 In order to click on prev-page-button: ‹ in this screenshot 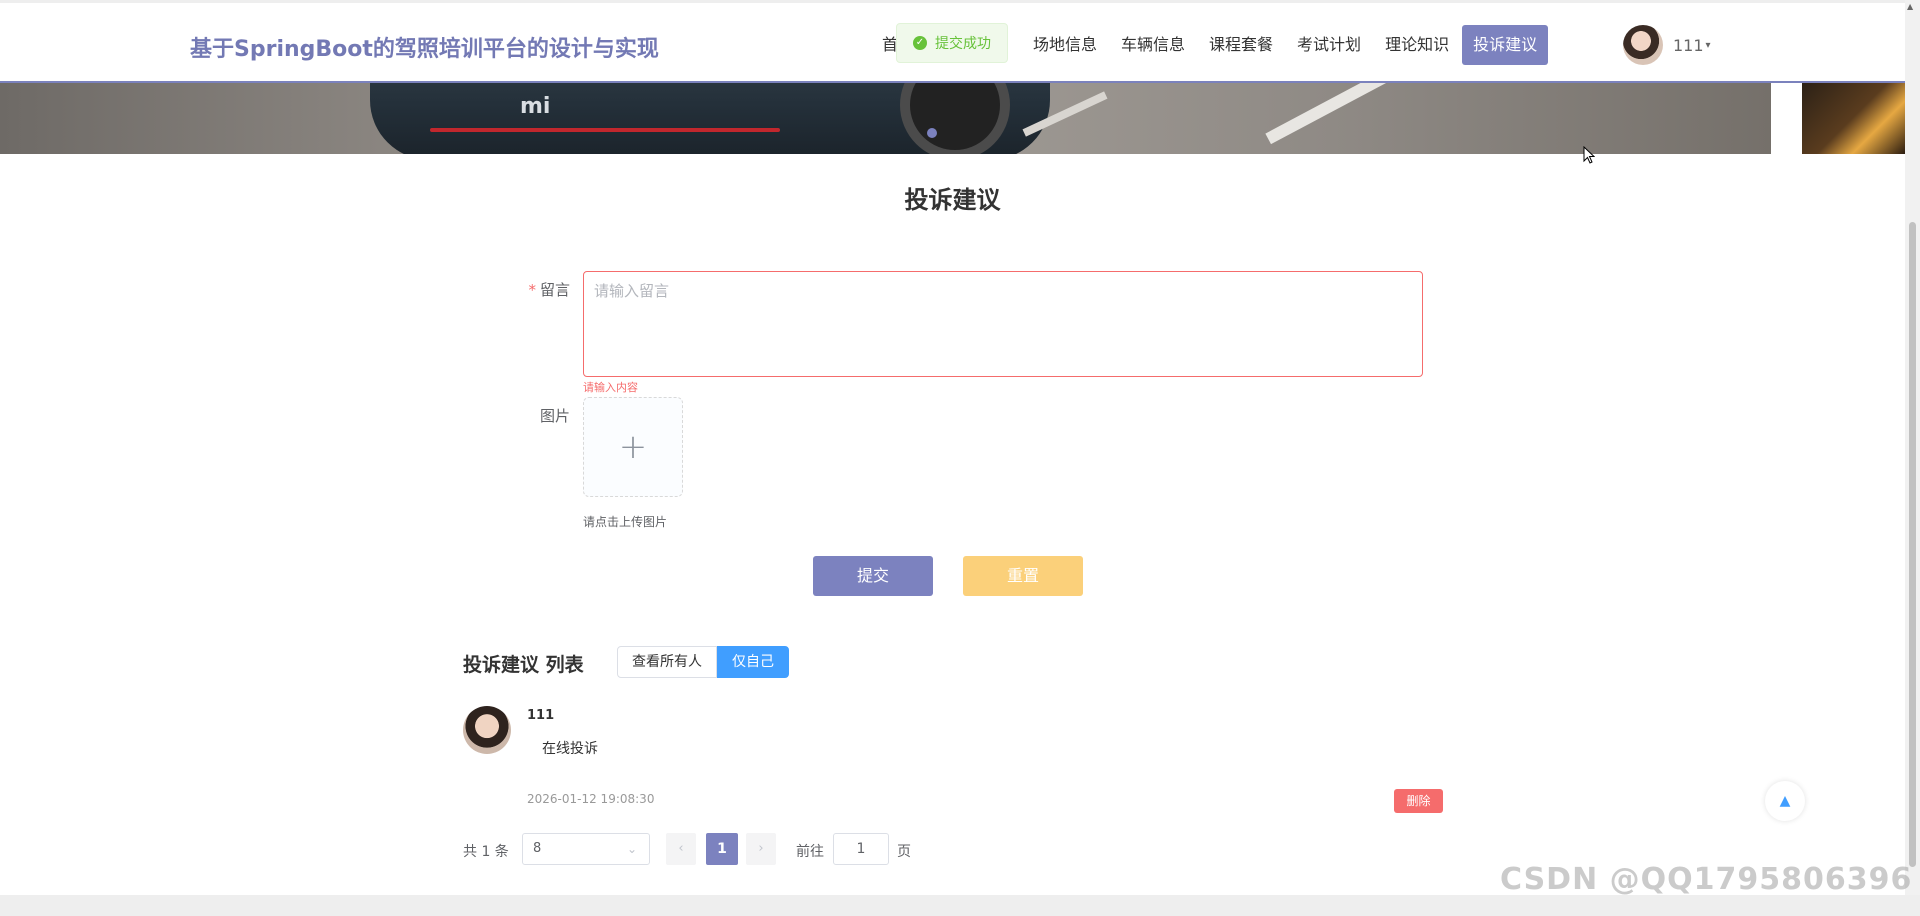, I will do `click(681, 849)`.